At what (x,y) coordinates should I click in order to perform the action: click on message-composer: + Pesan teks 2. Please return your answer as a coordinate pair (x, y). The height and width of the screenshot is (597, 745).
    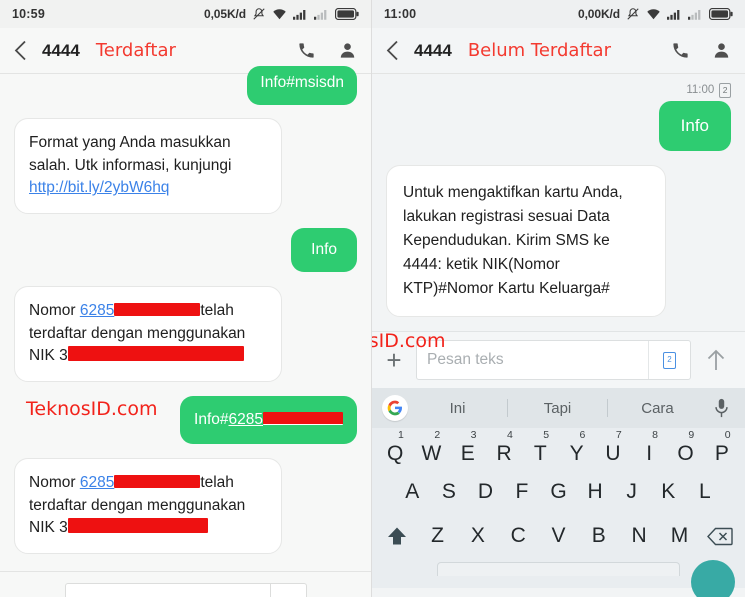
    Looking at the image, I should click on (558, 360).